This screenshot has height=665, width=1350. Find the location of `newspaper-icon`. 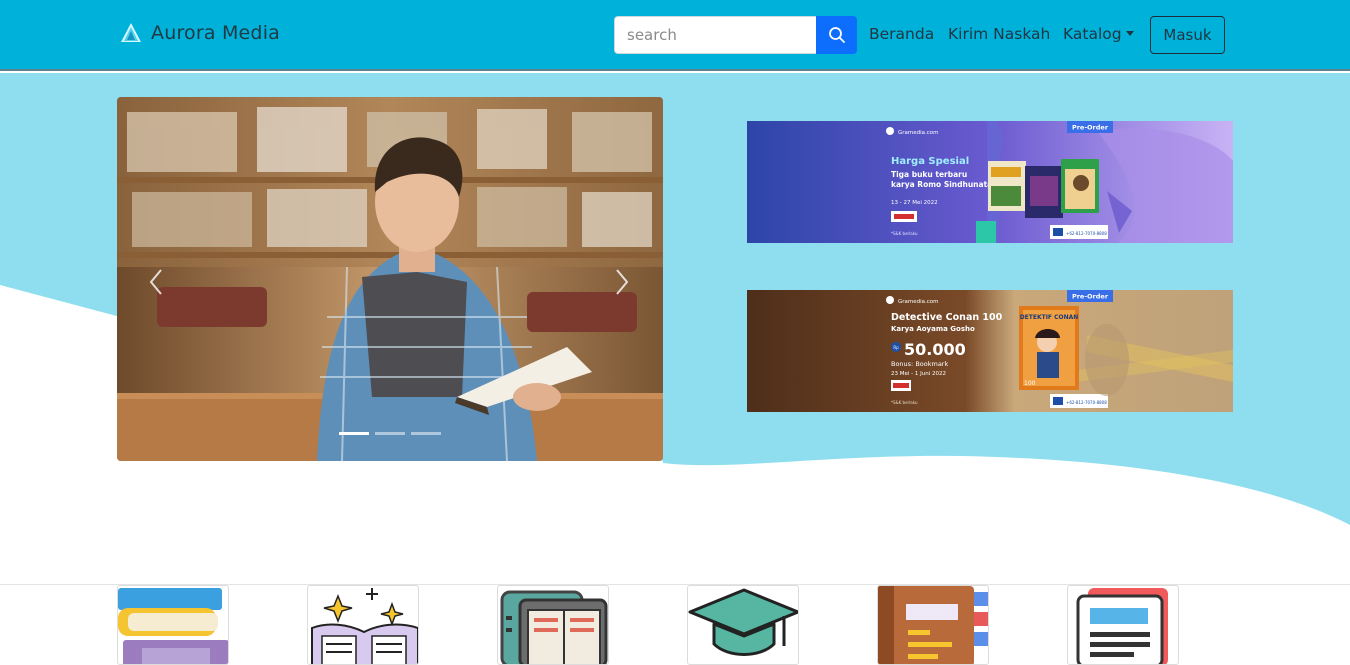

newspaper-icon is located at coordinates (1122, 626).